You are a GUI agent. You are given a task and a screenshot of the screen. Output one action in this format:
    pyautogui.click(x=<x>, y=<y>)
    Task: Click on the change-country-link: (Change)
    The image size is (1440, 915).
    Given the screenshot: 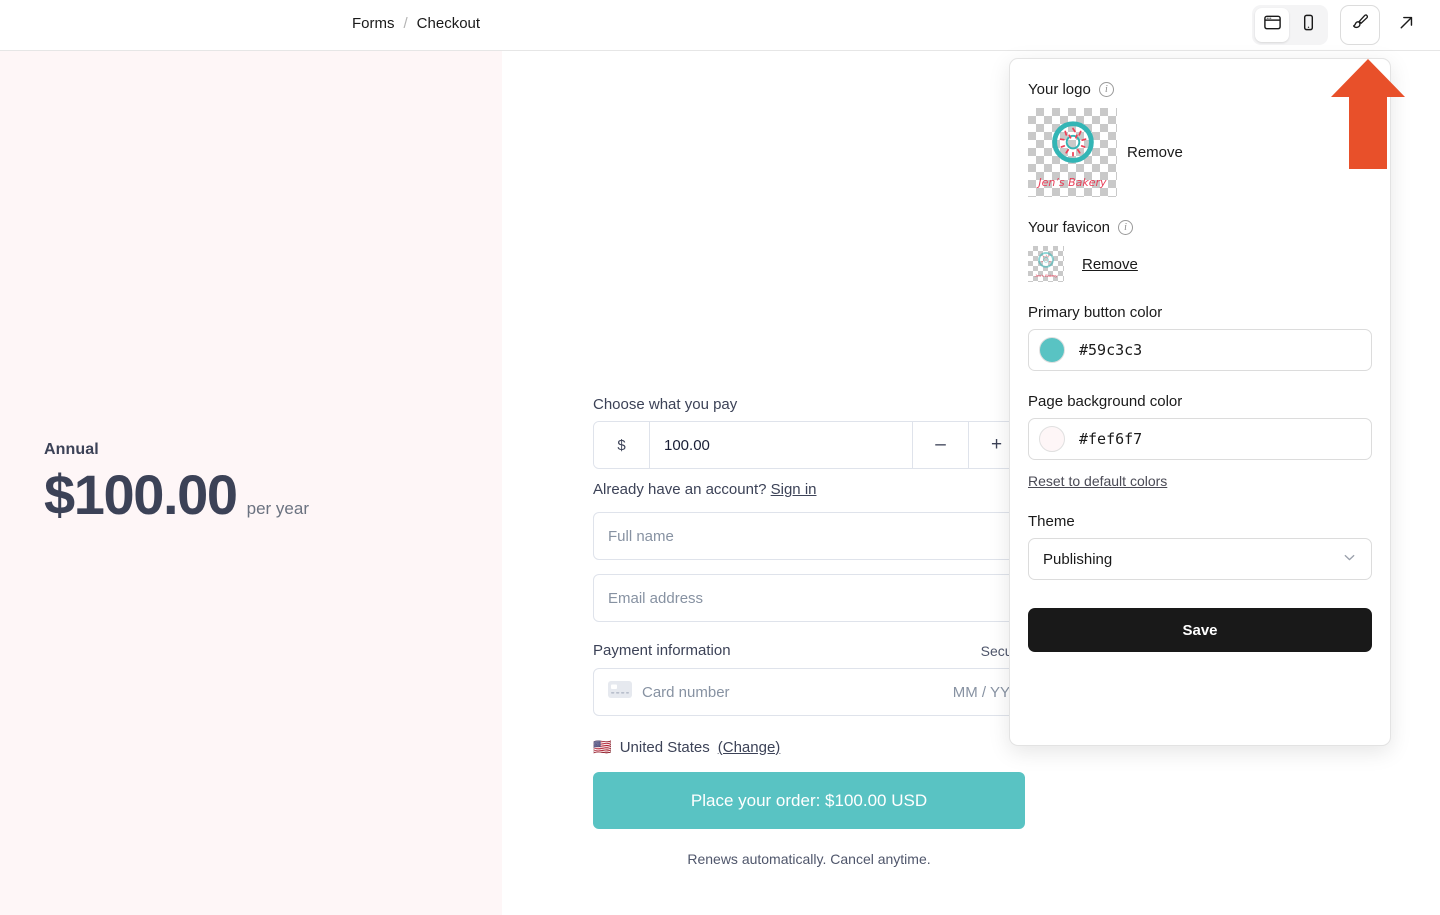 What is the action you would take?
    pyautogui.click(x=749, y=747)
    